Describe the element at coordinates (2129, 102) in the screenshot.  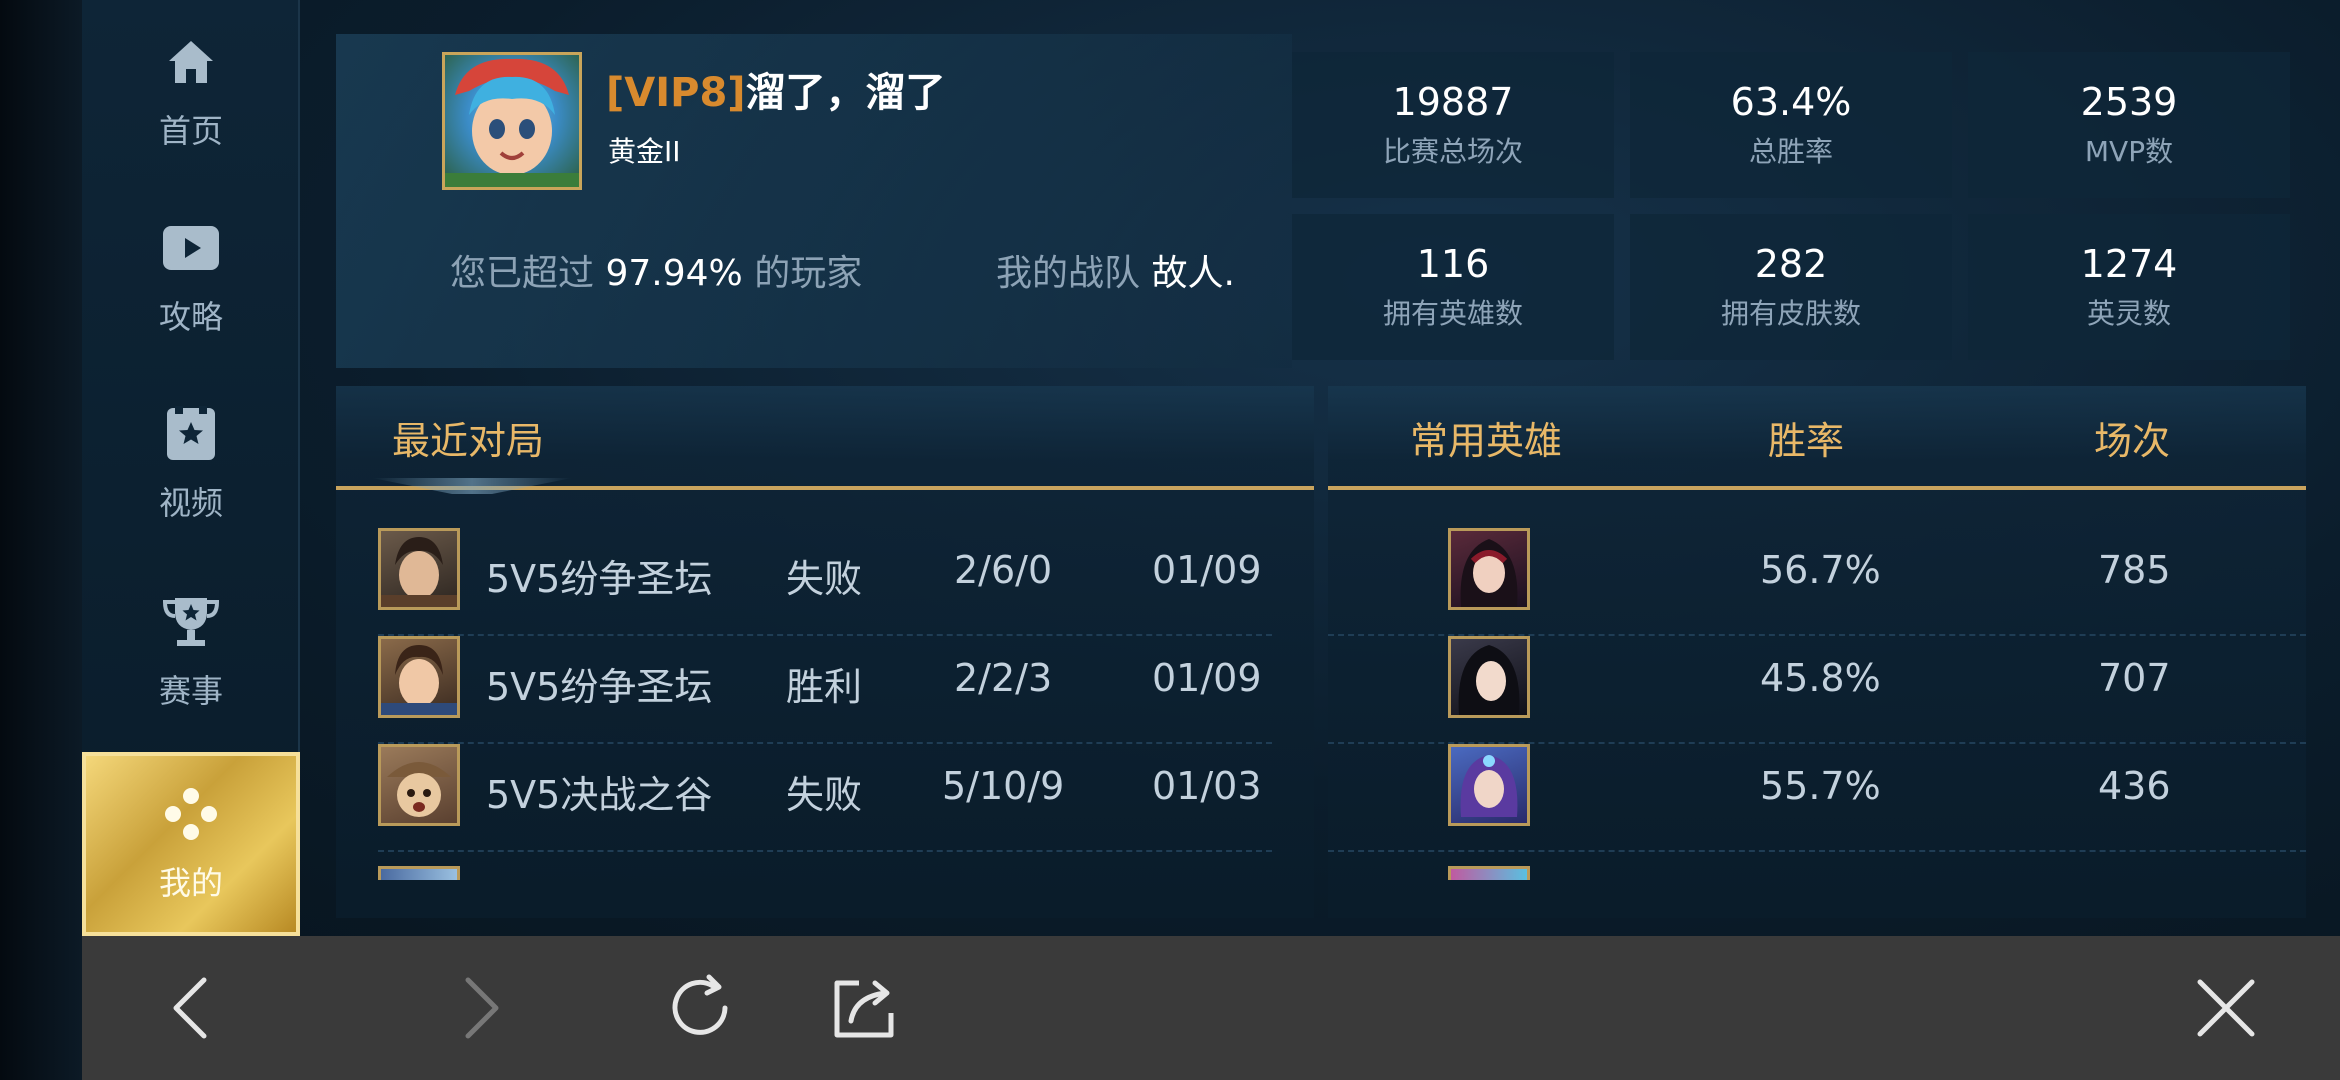
I see `stat-value: 2539` at that location.